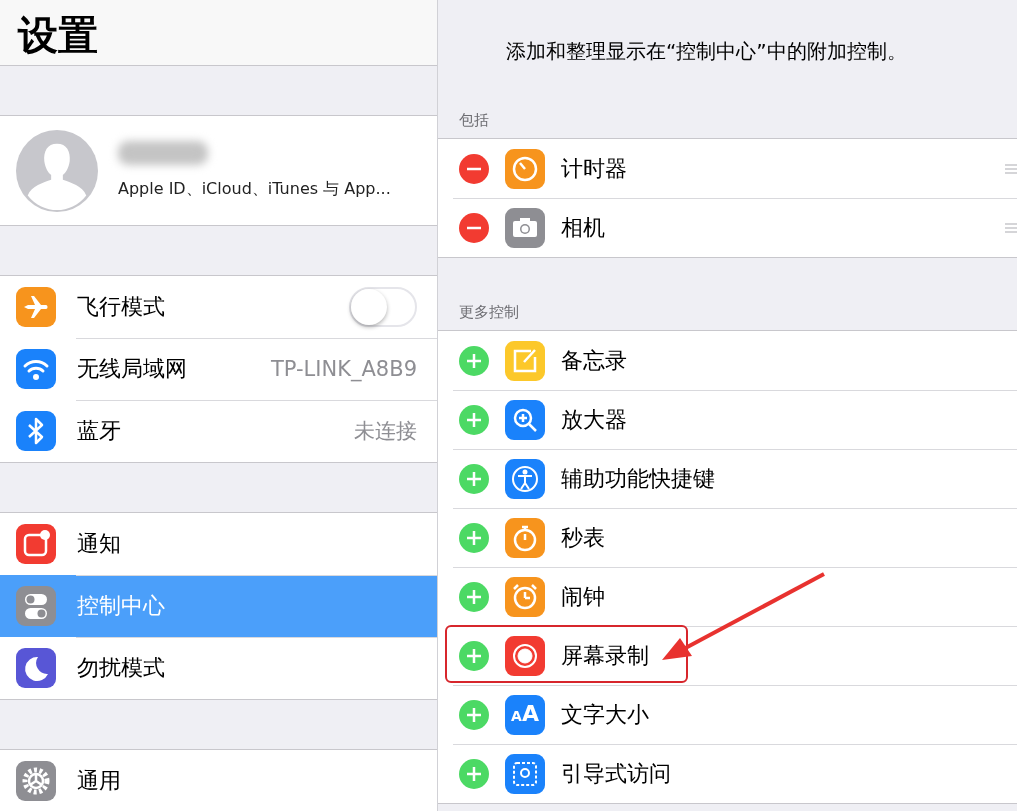 This screenshot has width=1017, height=811. What do you see at coordinates (36, 307) in the screenshot?
I see `airplane-icon` at bounding box center [36, 307].